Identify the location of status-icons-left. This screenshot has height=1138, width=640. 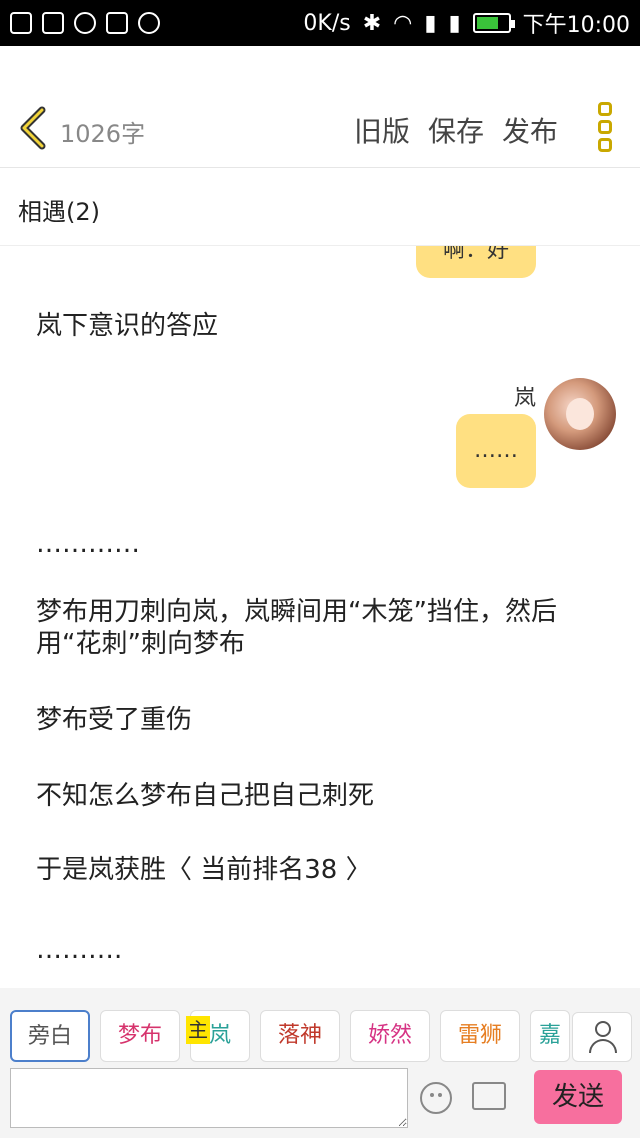
(85, 23).